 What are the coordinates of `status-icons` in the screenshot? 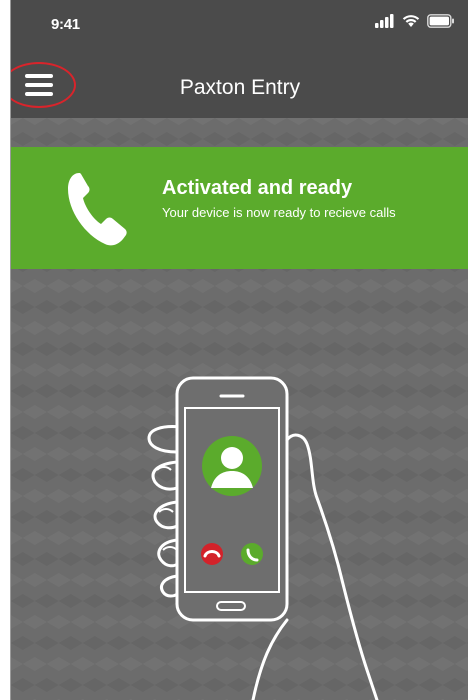 It's located at (415, 21).